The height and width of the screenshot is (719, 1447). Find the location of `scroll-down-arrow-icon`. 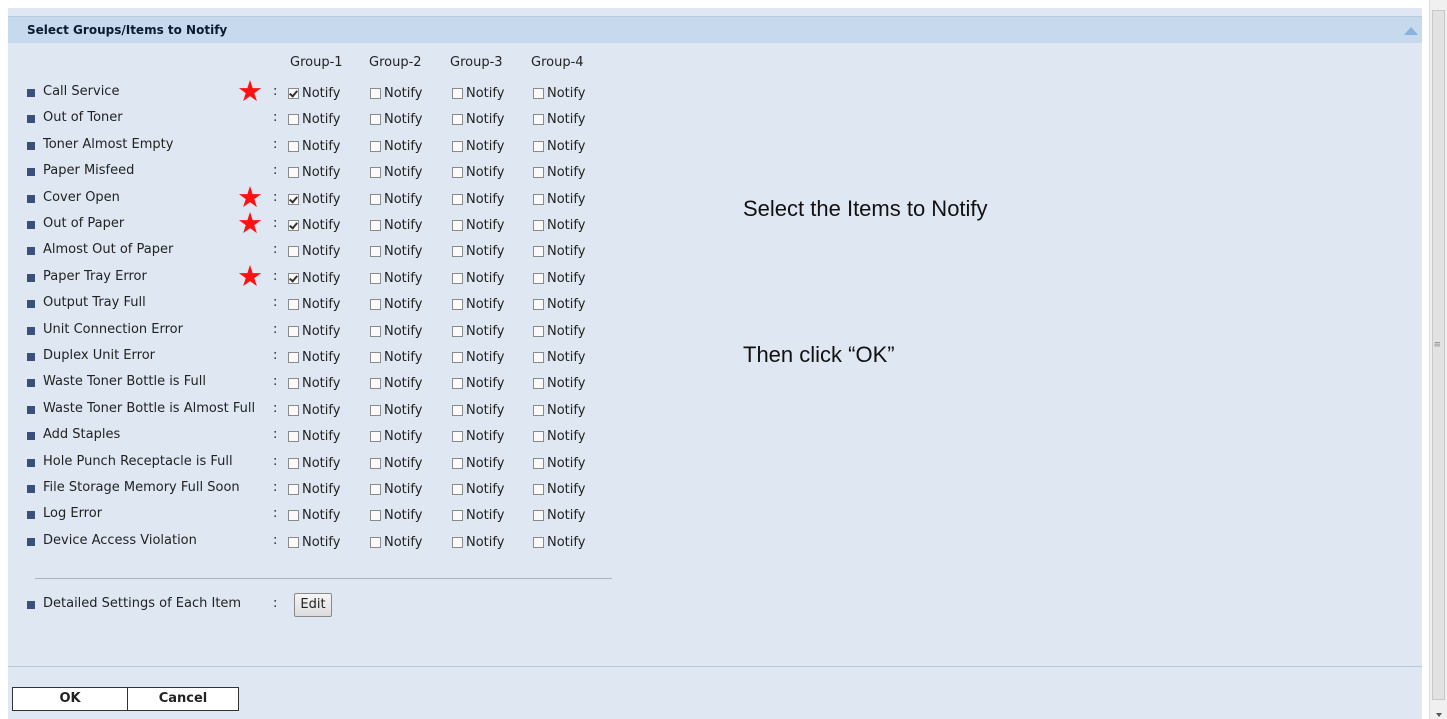

scroll-down-arrow-icon is located at coordinates (1439, 715).